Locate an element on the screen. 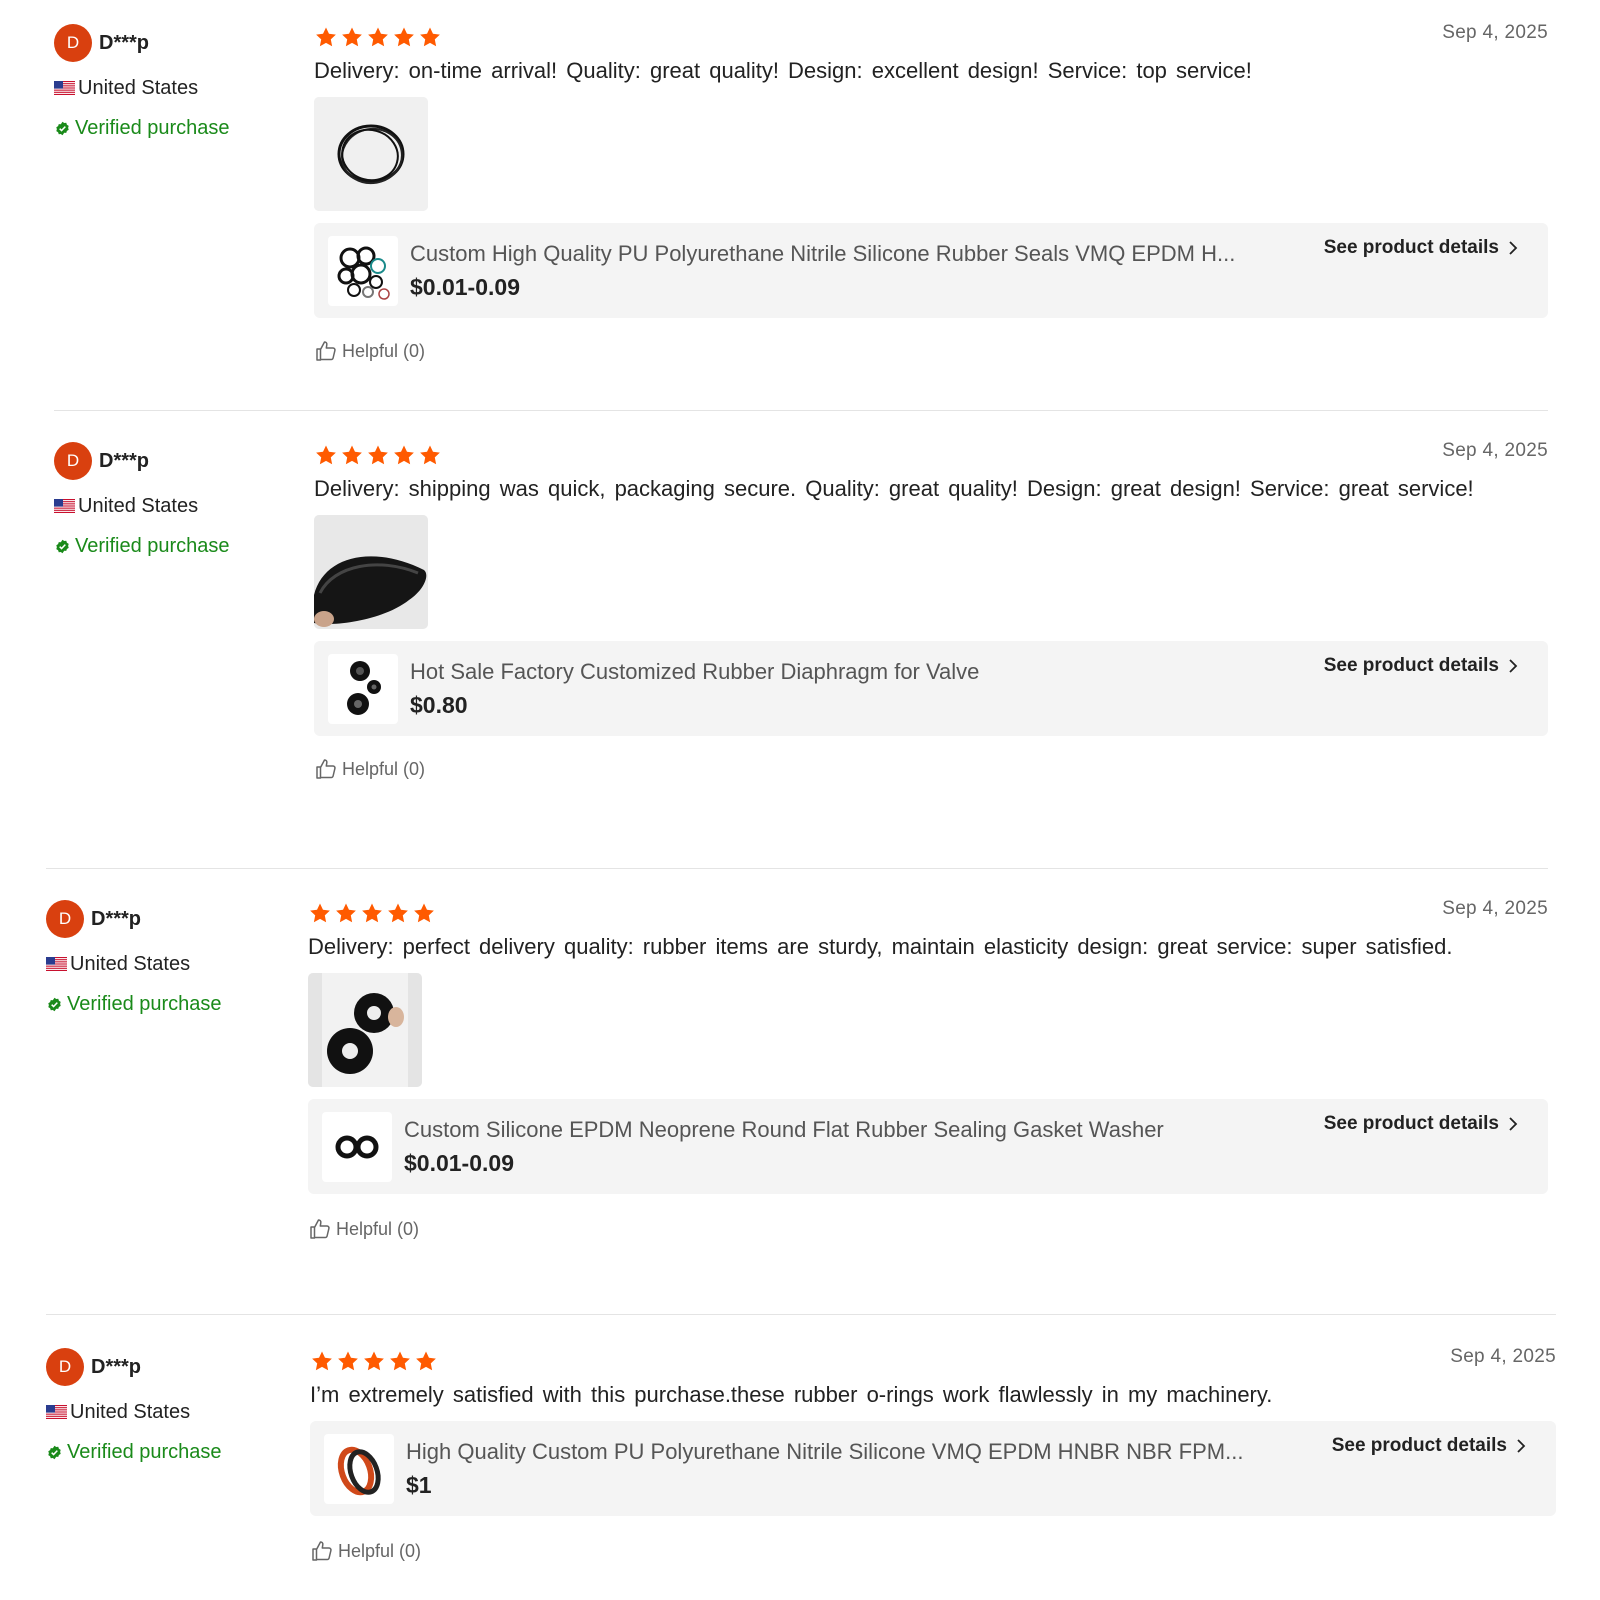 This screenshot has height=1600, width=1600. washer-thumb-icon is located at coordinates (357, 1146).